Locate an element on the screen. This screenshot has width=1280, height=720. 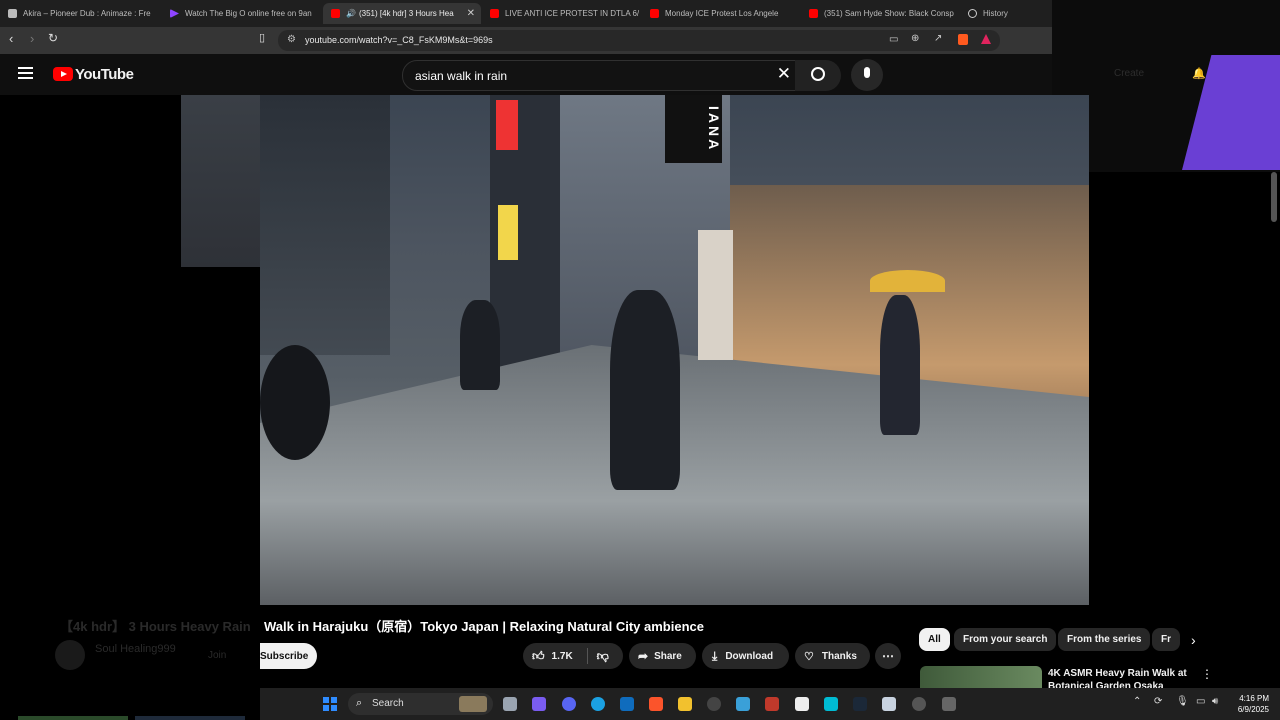
notifications-icon: 🔔 is located at coordinates (1199, 73).